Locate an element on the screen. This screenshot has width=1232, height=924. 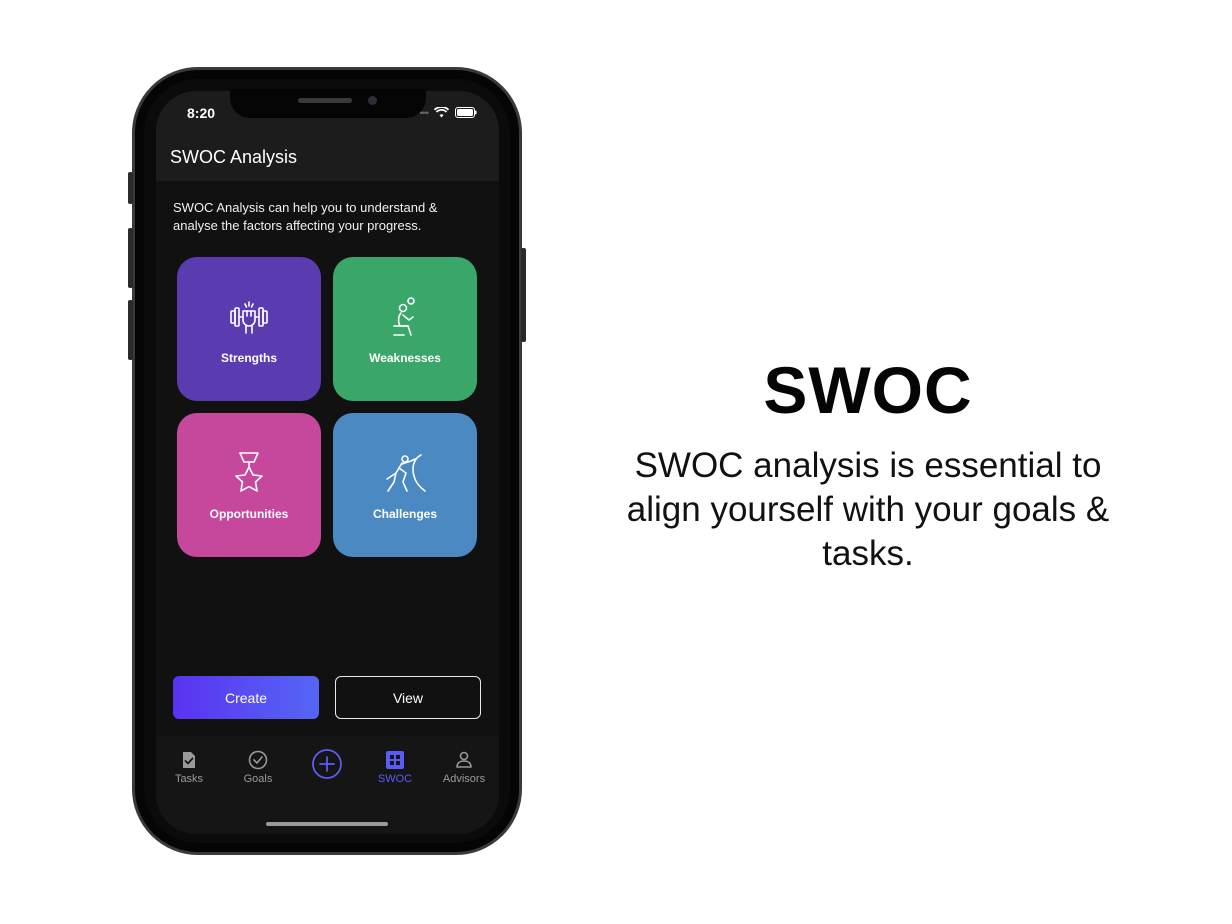
plus-circle-icon is located at coordinates (327, 764).